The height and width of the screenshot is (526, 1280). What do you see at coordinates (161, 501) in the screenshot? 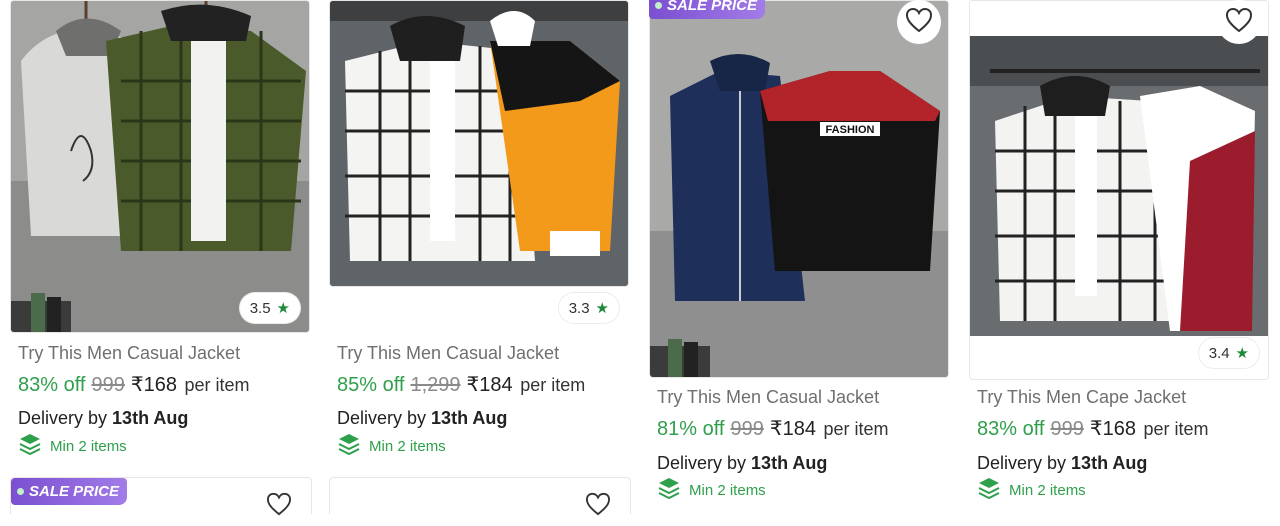
I see `product-card-next: SALE PRICE` at bounding box center [161, 501].